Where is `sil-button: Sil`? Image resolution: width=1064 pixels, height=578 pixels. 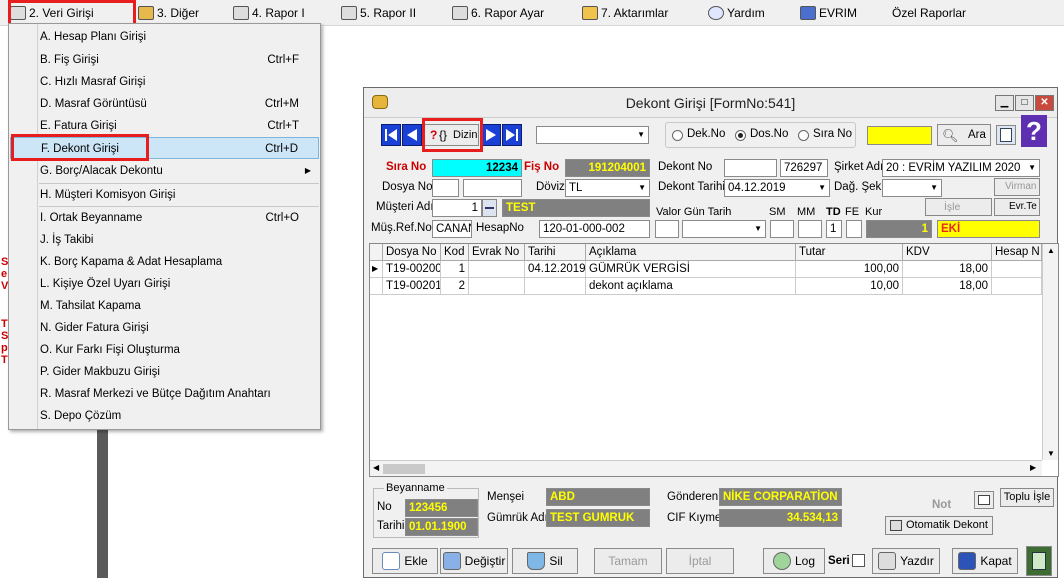
sil-button: Sil is located at coordinates (545, 561).